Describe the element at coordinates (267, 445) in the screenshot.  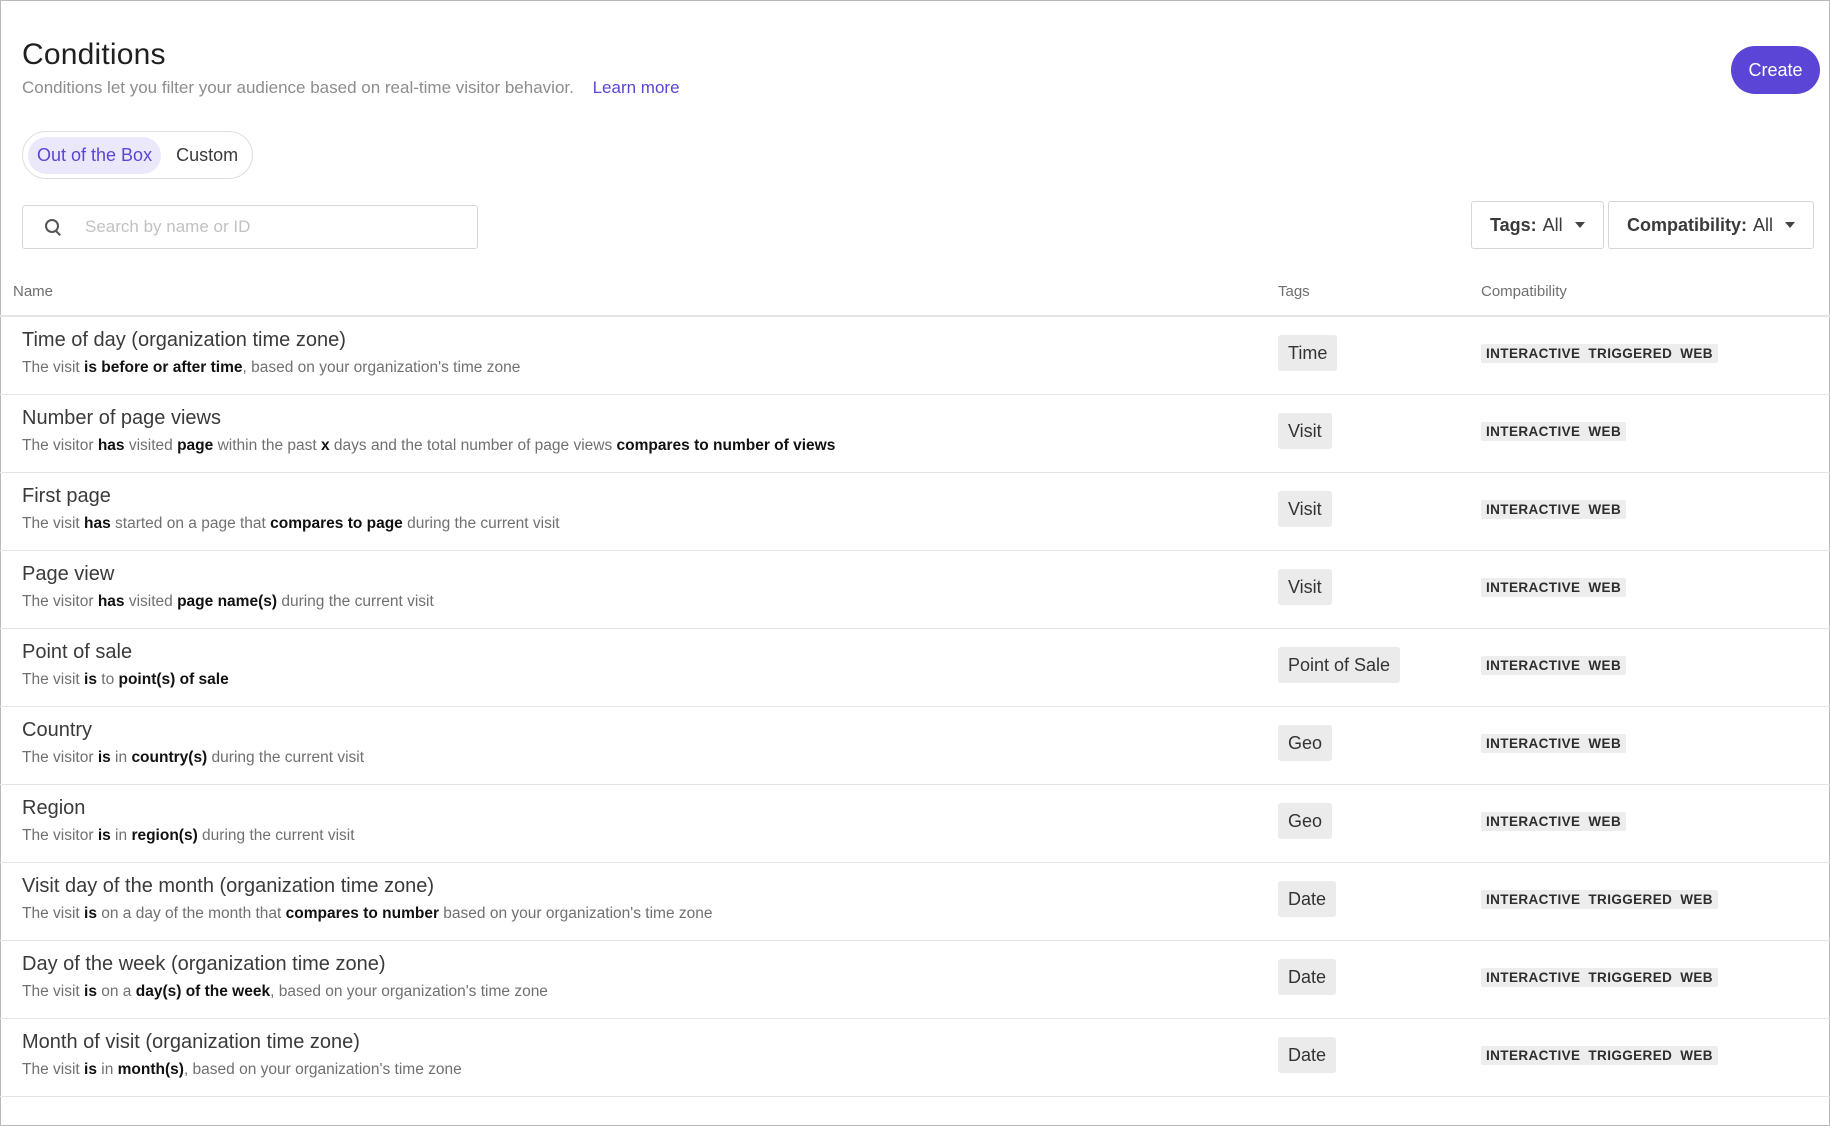
I see `description-text: within the past` at that location.